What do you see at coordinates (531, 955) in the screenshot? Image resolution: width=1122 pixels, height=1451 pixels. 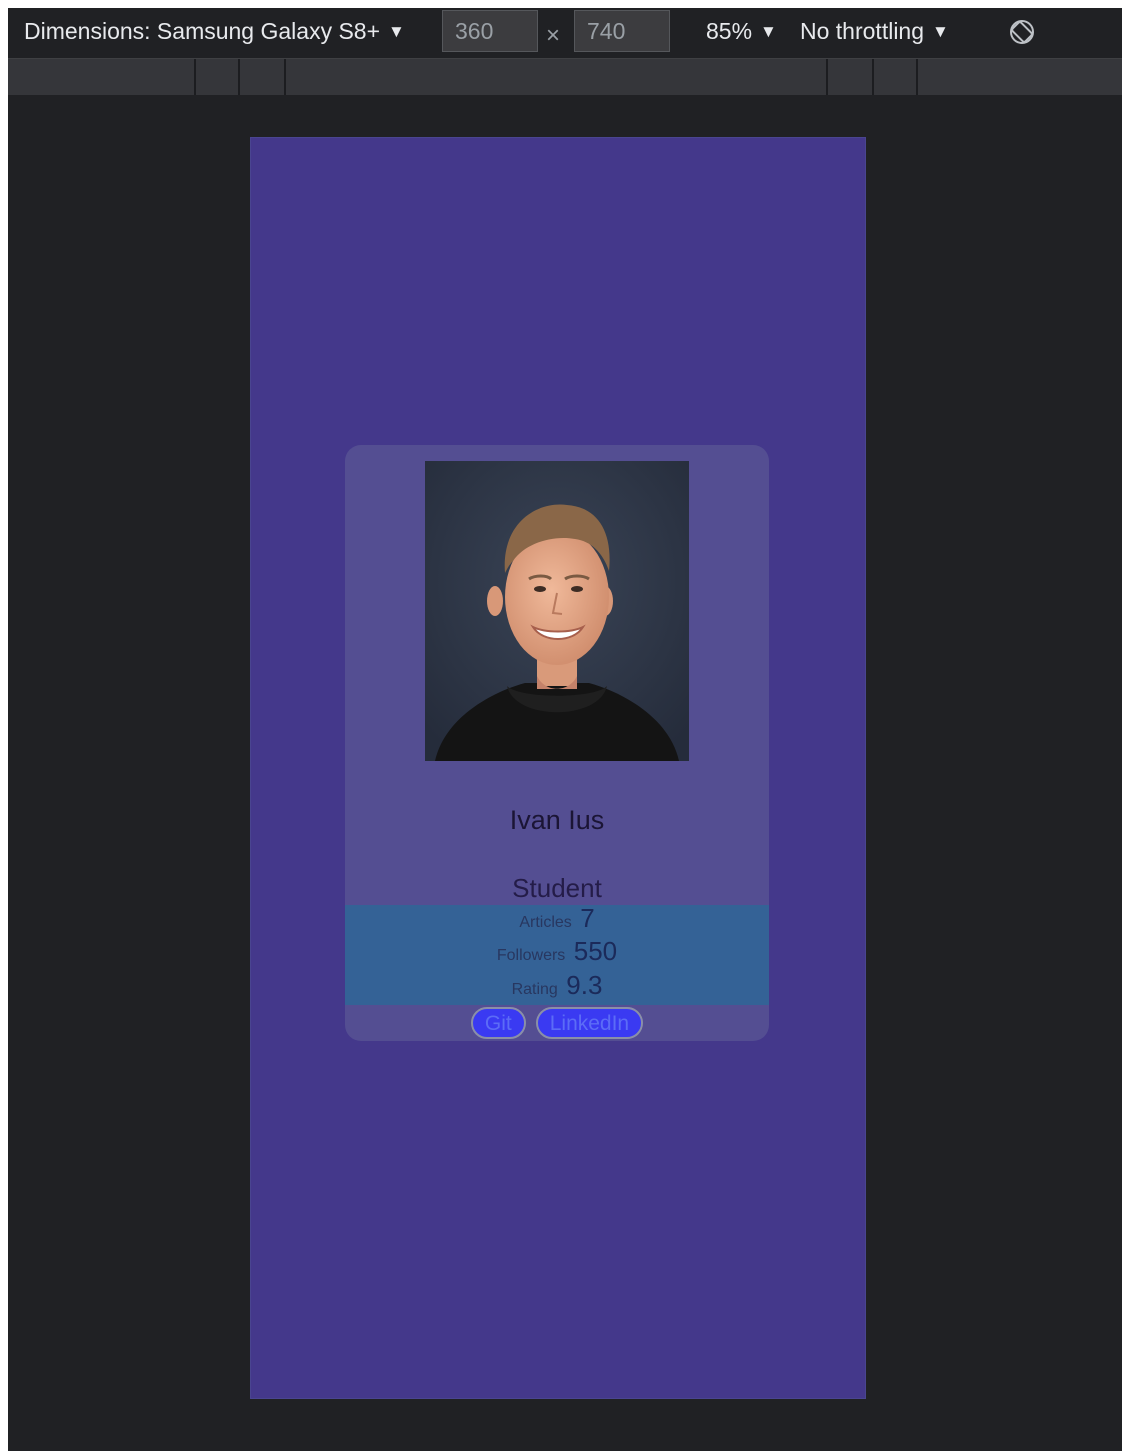 I see `stat-label: Followers` at bounding box center [531, 955].